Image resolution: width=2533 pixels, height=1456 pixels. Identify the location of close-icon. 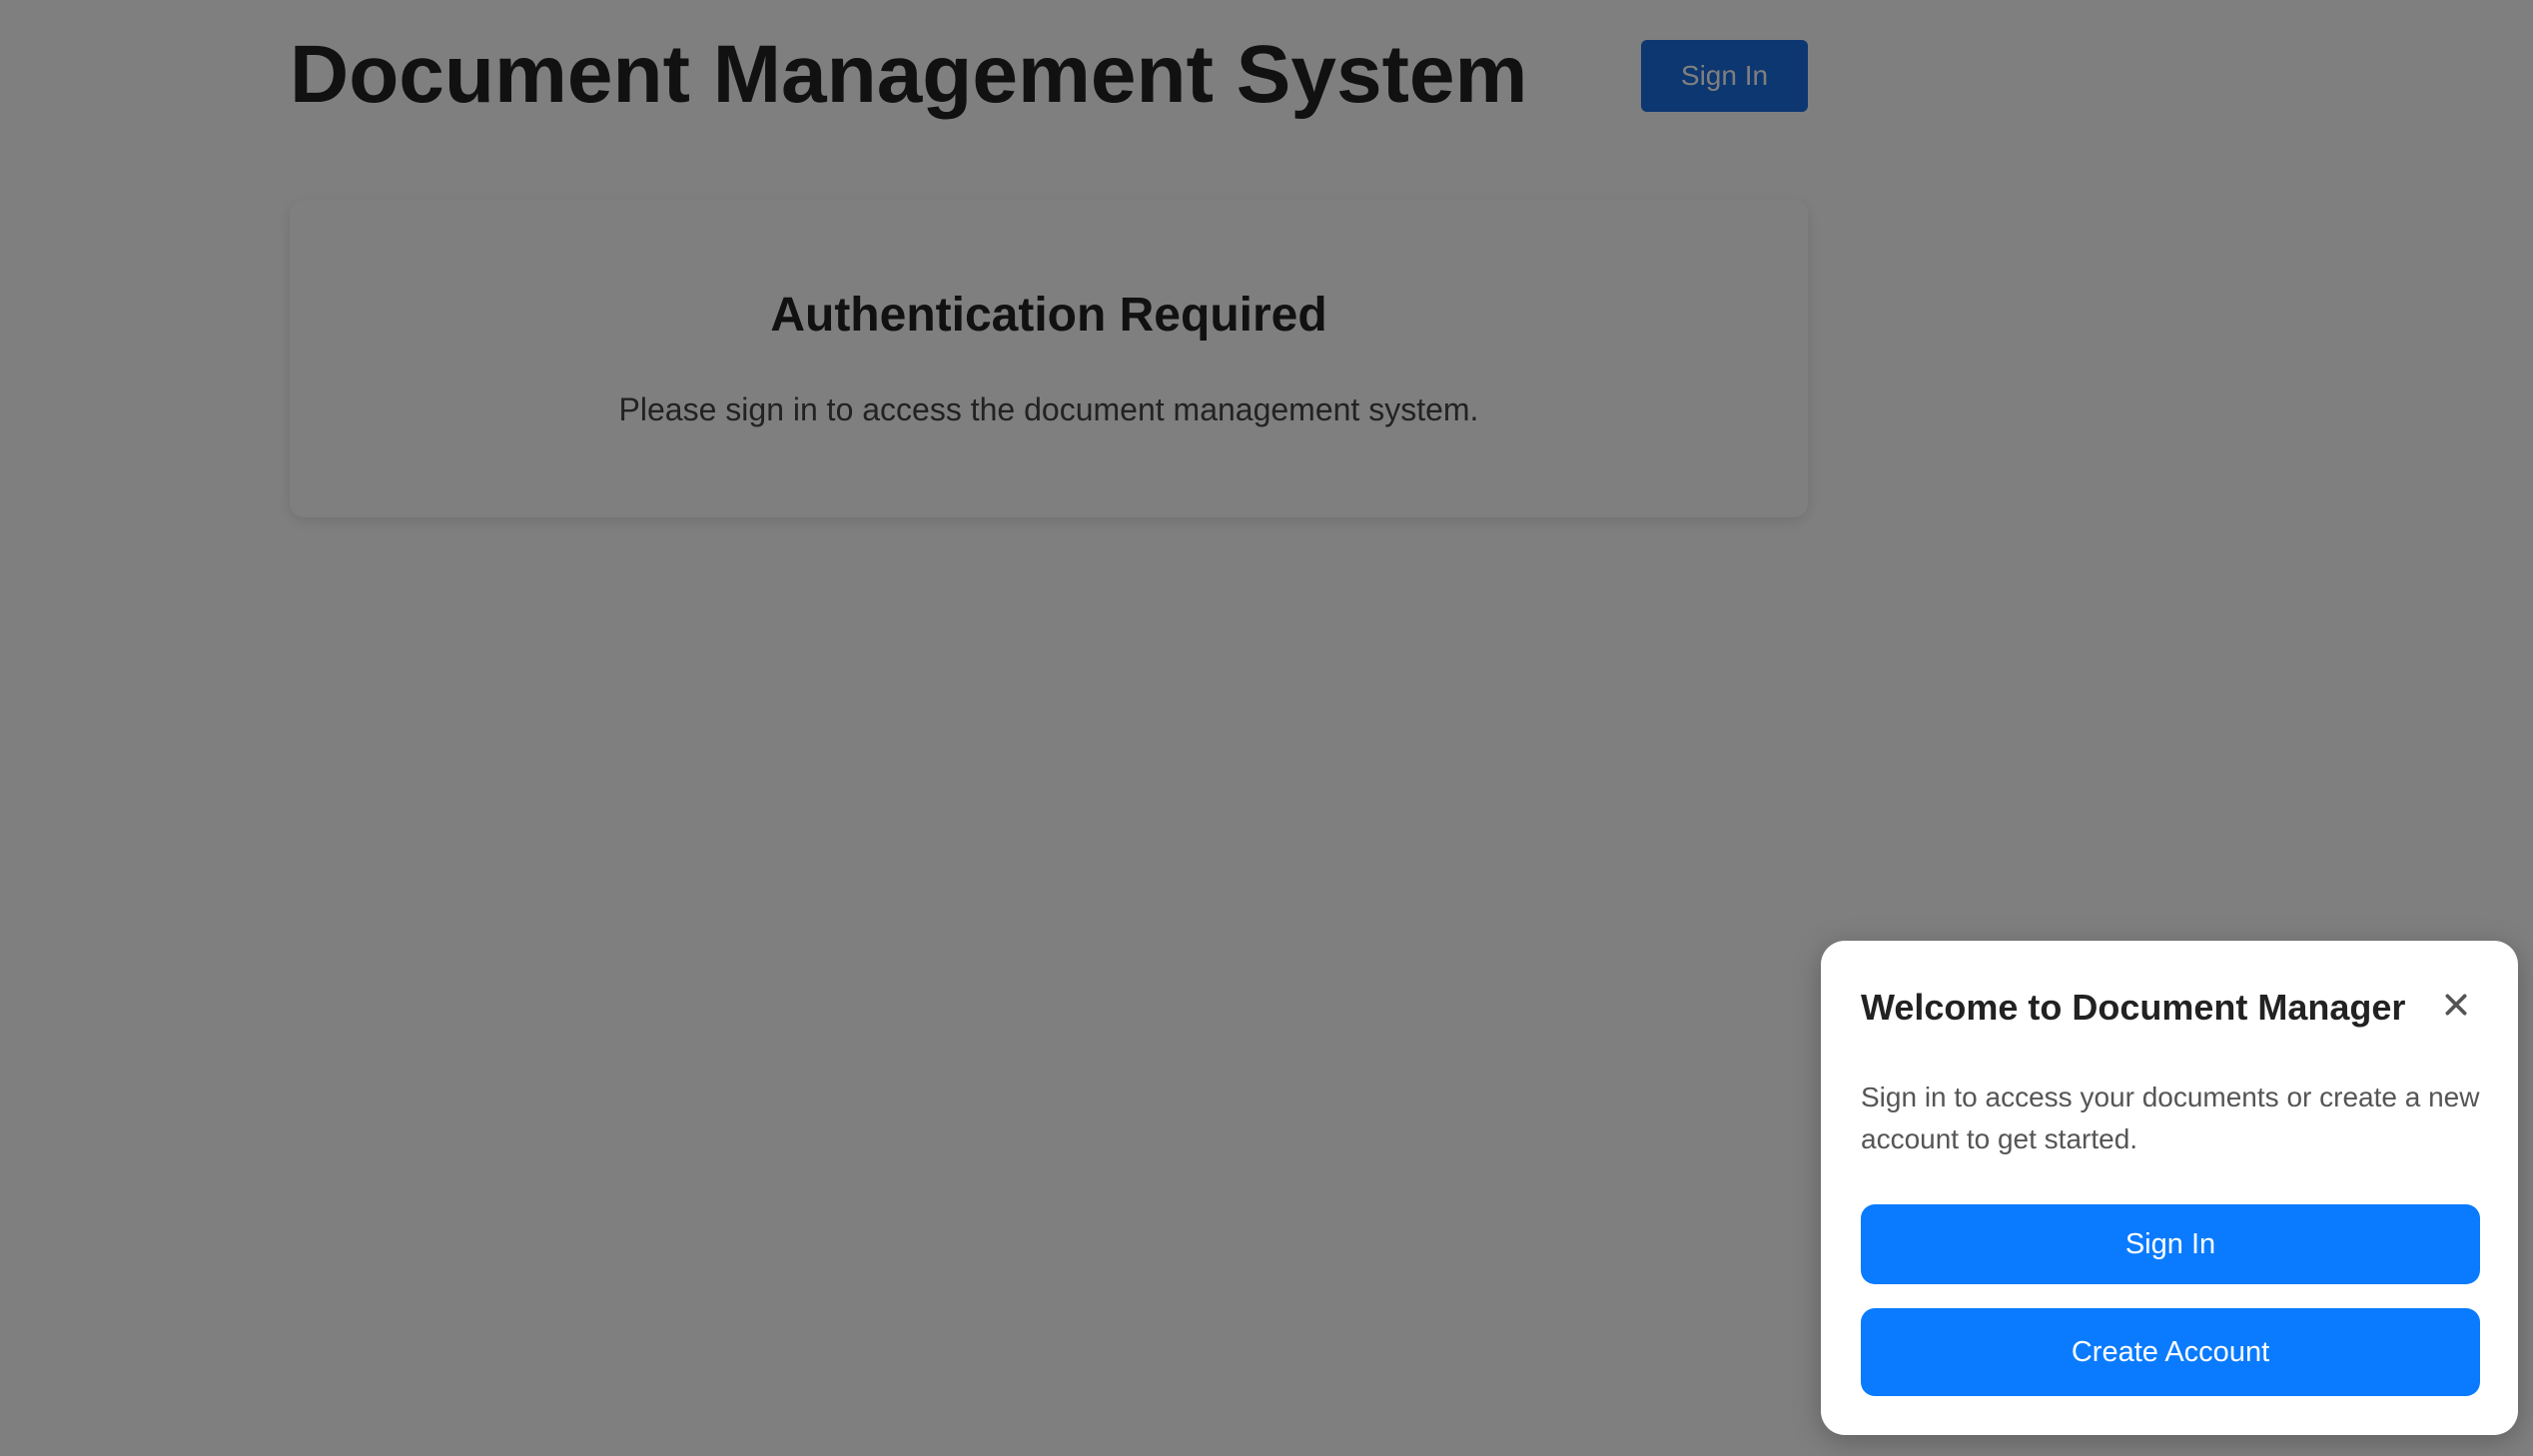
(2456, 1005).